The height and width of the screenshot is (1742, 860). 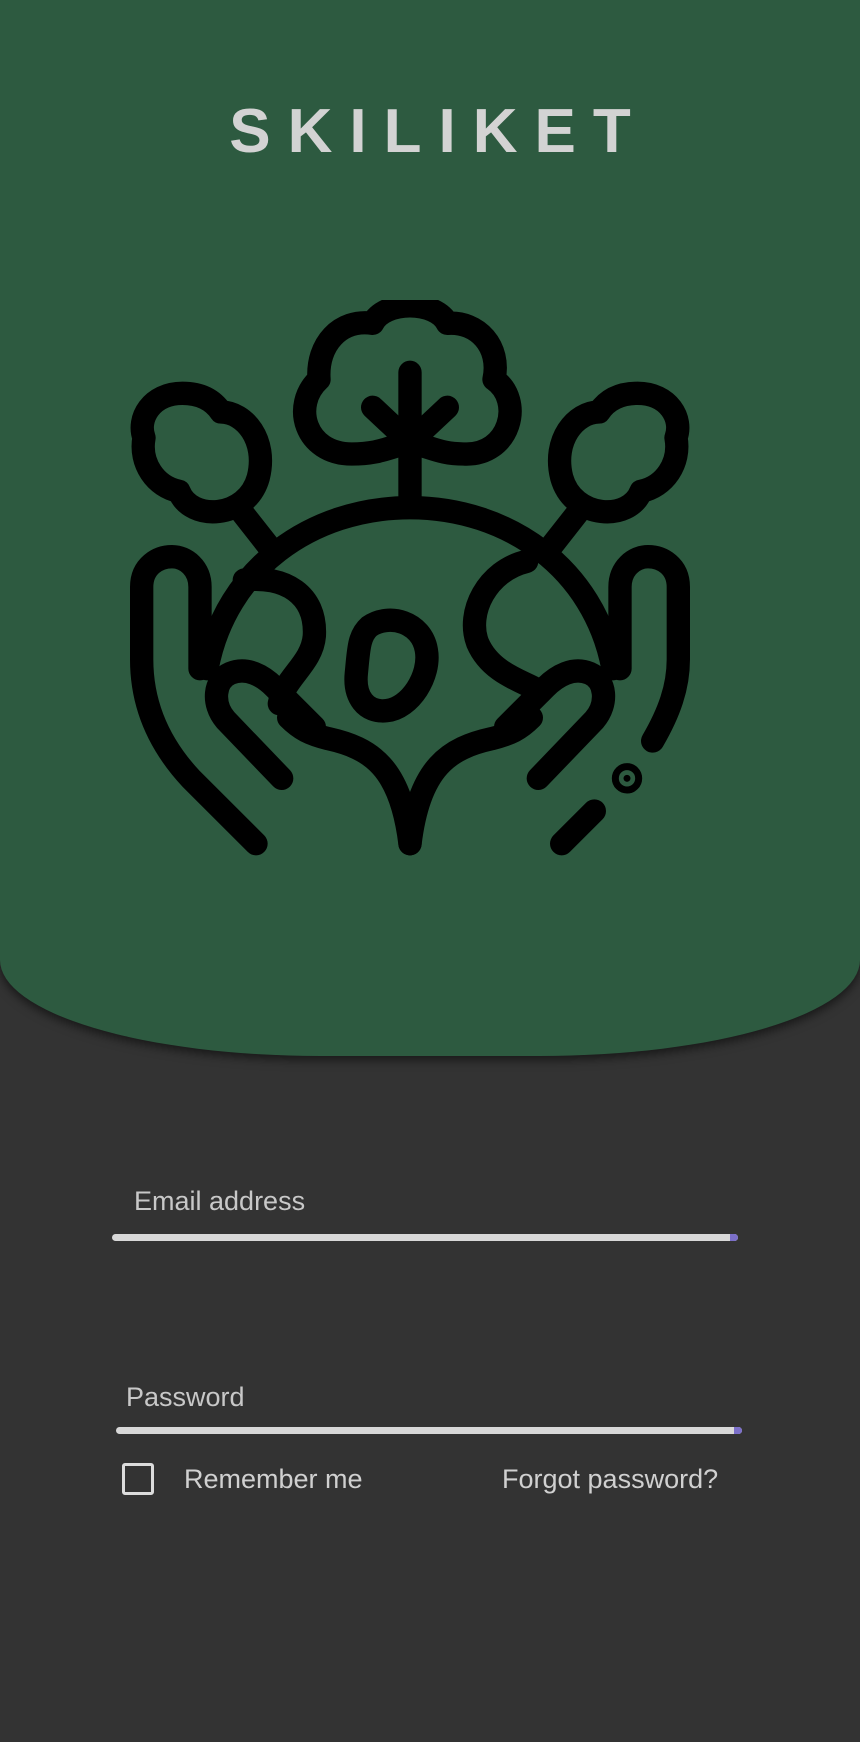 I want to click on remember-me-label: Remember me, so click(x=273, y=1479).